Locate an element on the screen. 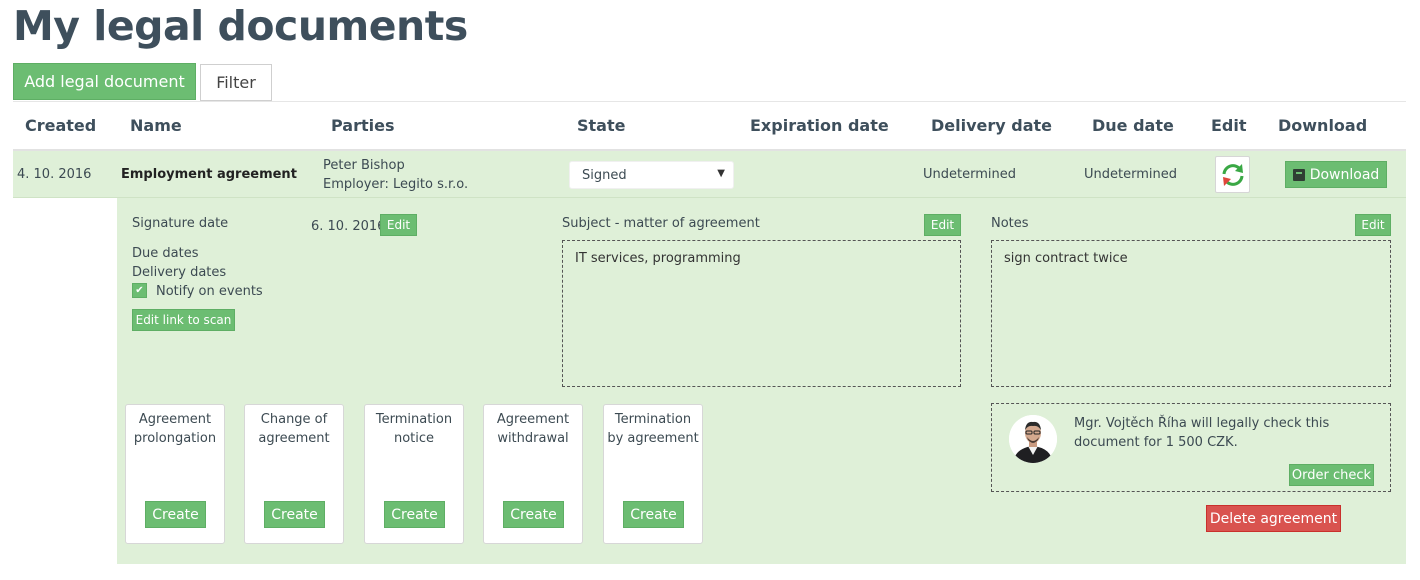 This screenshot has height=580, width=1420. header-created: Created is located at coordinates (60, 125).